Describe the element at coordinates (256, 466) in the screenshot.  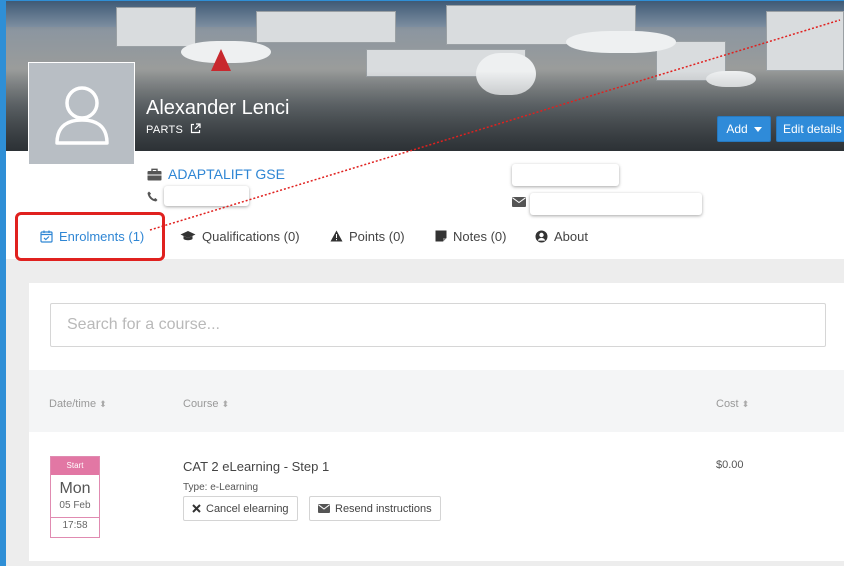
I see `course-title: CAT 2 eLearning - Step 1` at that location.